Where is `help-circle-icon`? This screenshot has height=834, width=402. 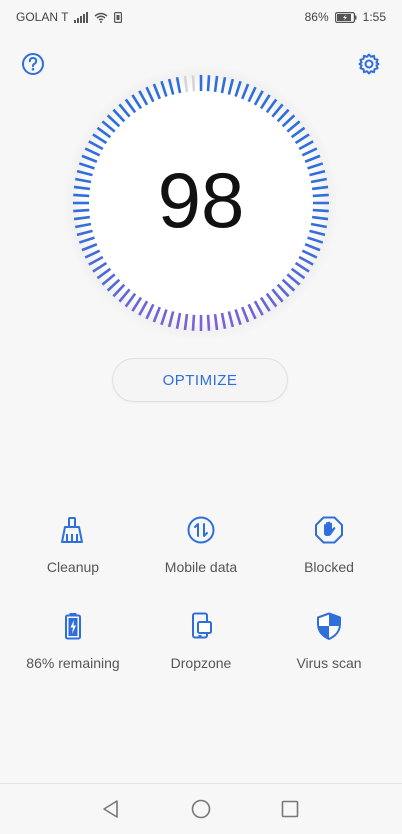
help-circle-icon is located at coordinates (33, 64).